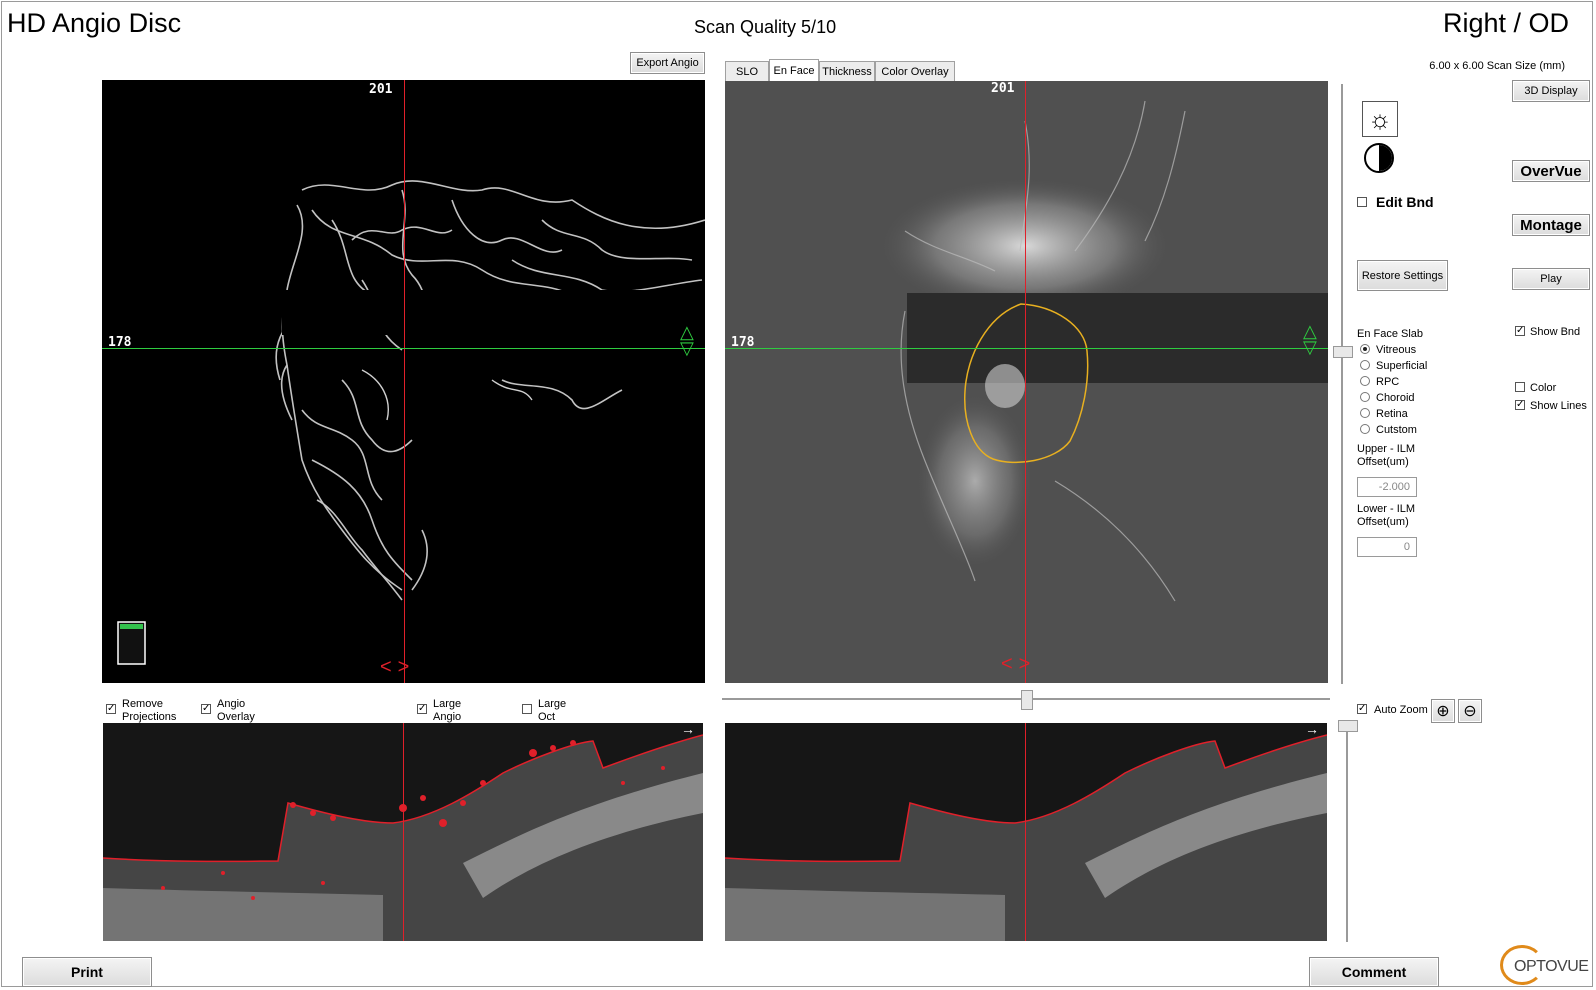 The image size is (1596, 990). I want to click on slab-option-label: Choroid, so click(1395, 398).